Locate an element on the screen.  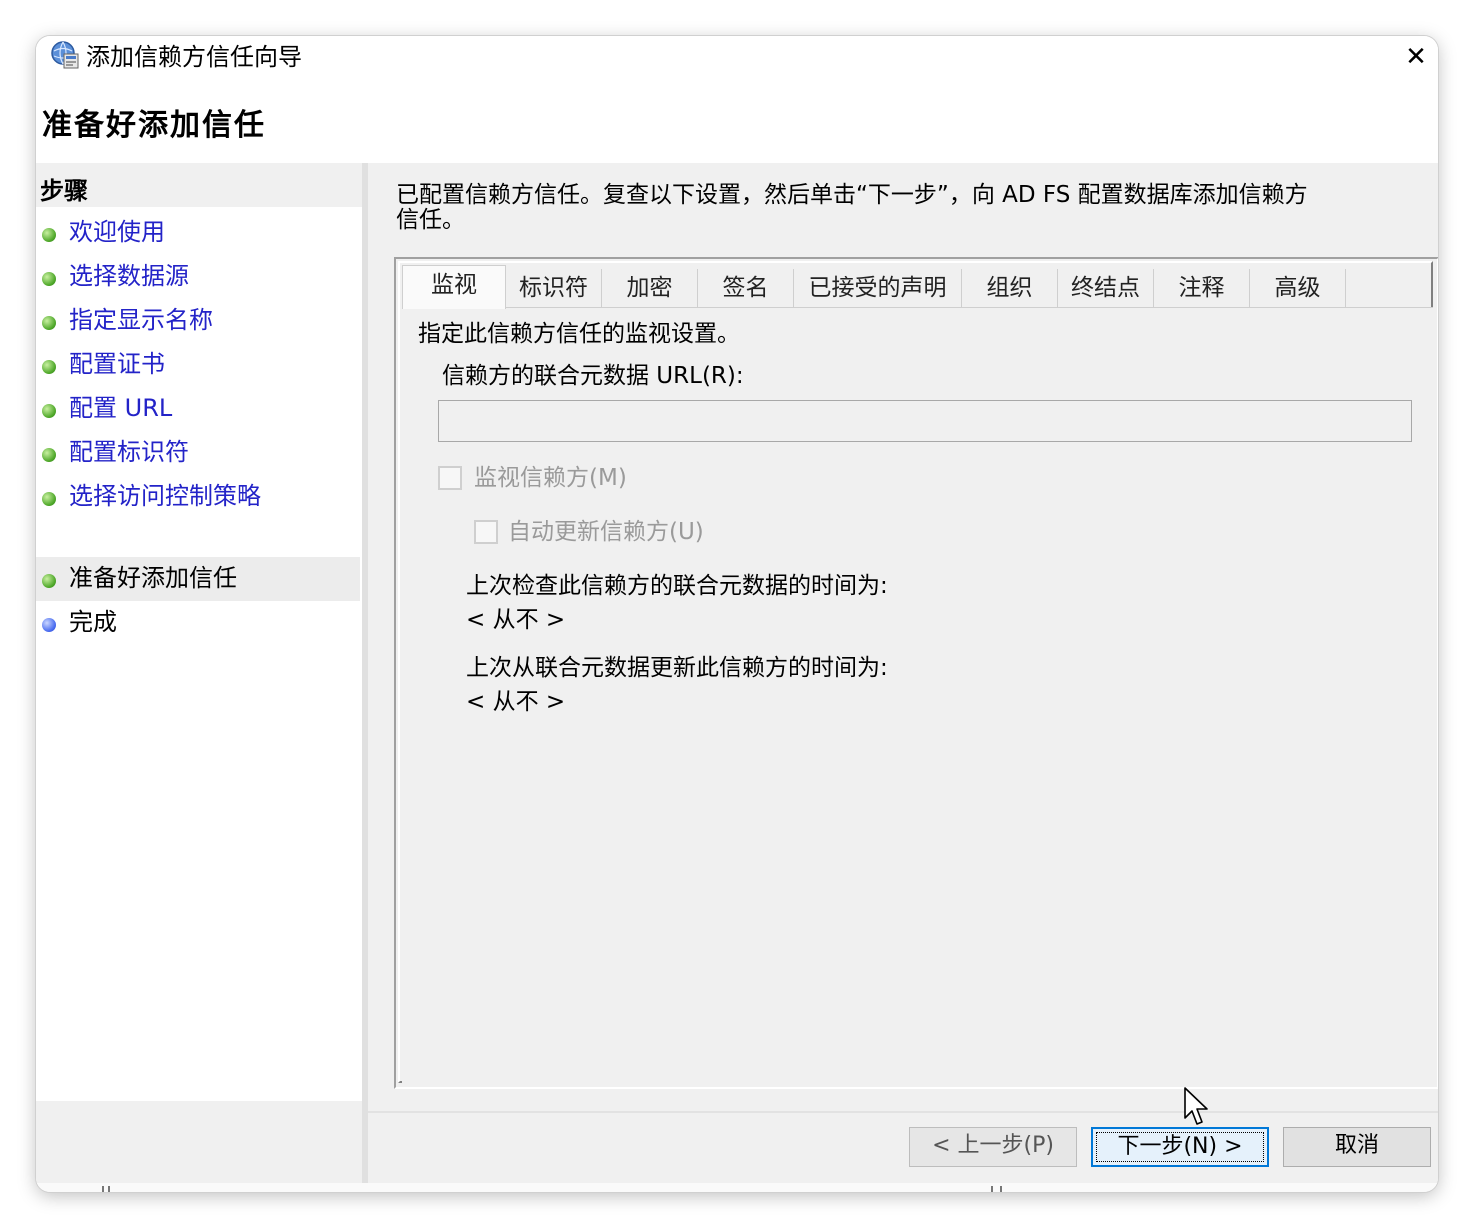
tab-advanced: 高级 is located at coordinates (1298, 288).